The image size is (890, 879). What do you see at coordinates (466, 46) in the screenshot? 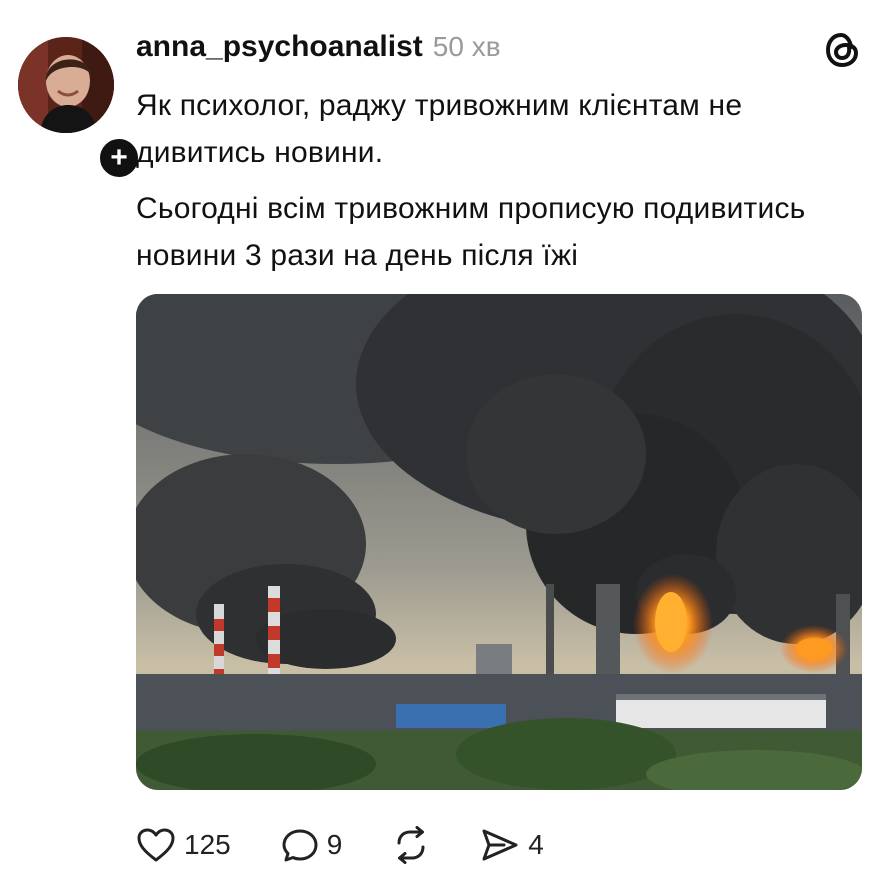
I see `post-timestamp: 50 хв` at bounding box center [466, 46].